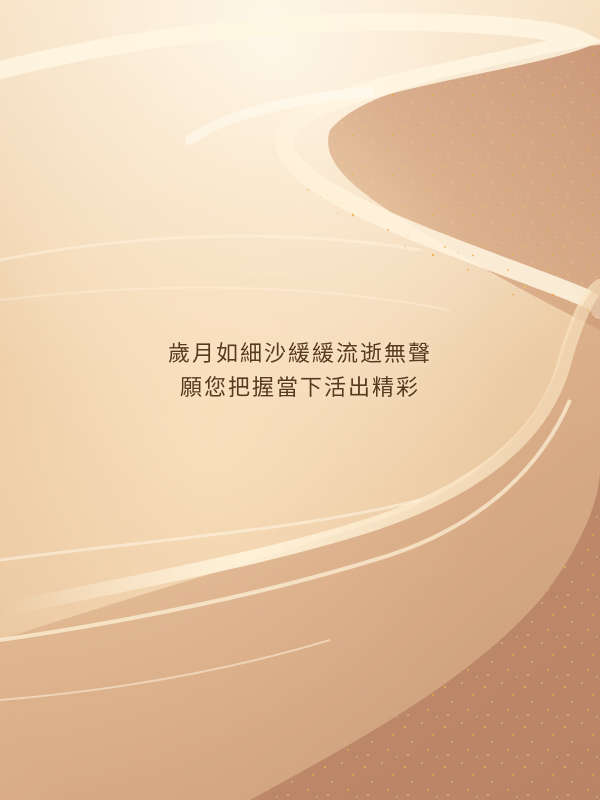 This screenshot has width=600, height=800. What do you see at coordinates (300, 372) in the screenshot?
I see `greeting-text: 歲月如細沙緩緩流逝無聲 願您把握當下活出精彩` at bounding box center [300, 372].